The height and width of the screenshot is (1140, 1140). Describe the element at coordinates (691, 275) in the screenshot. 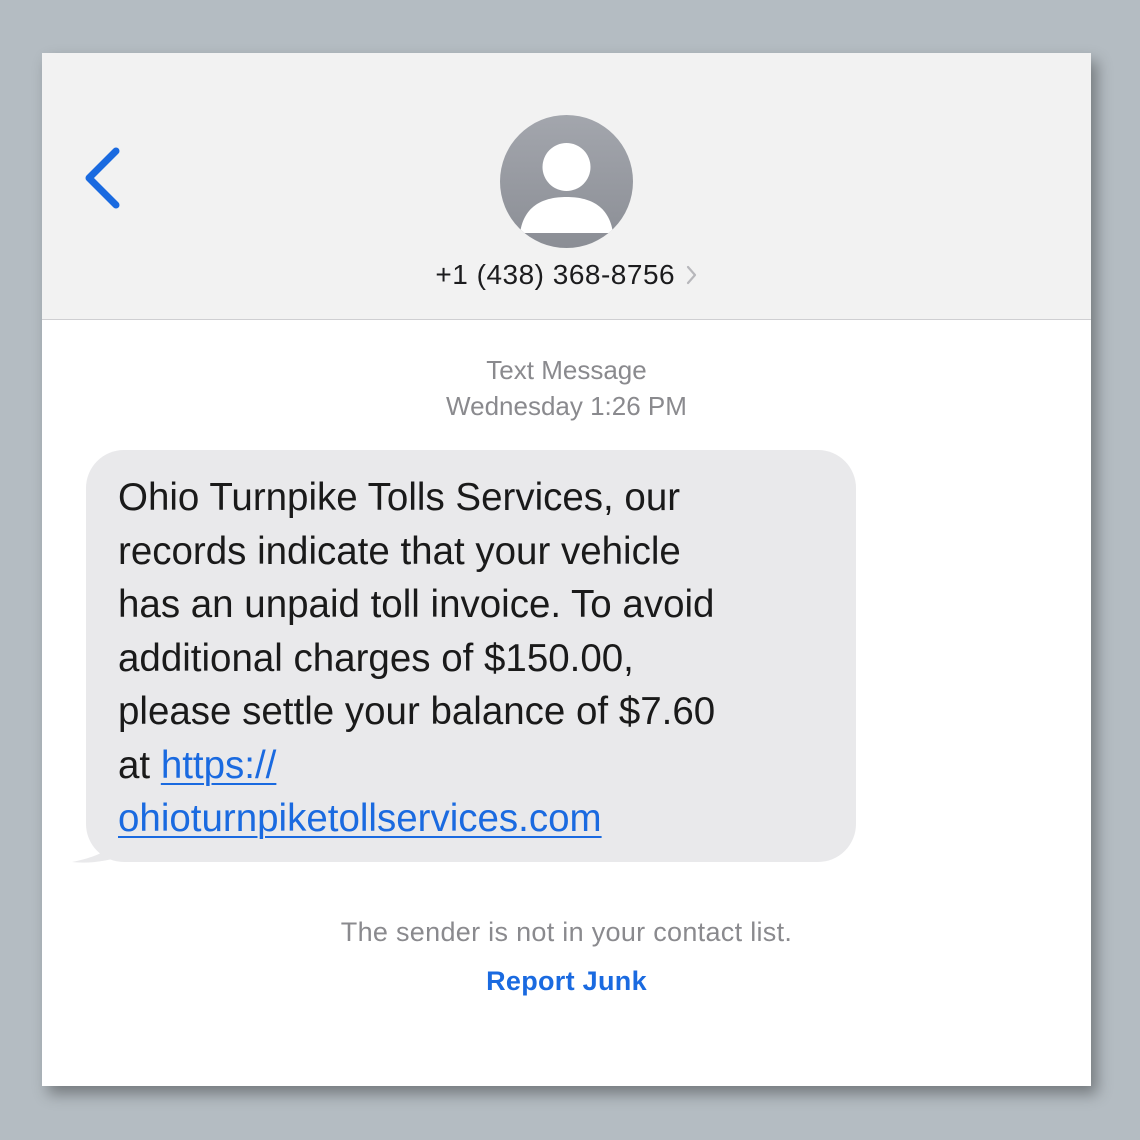

I see `chevron-right-icon` at that location.